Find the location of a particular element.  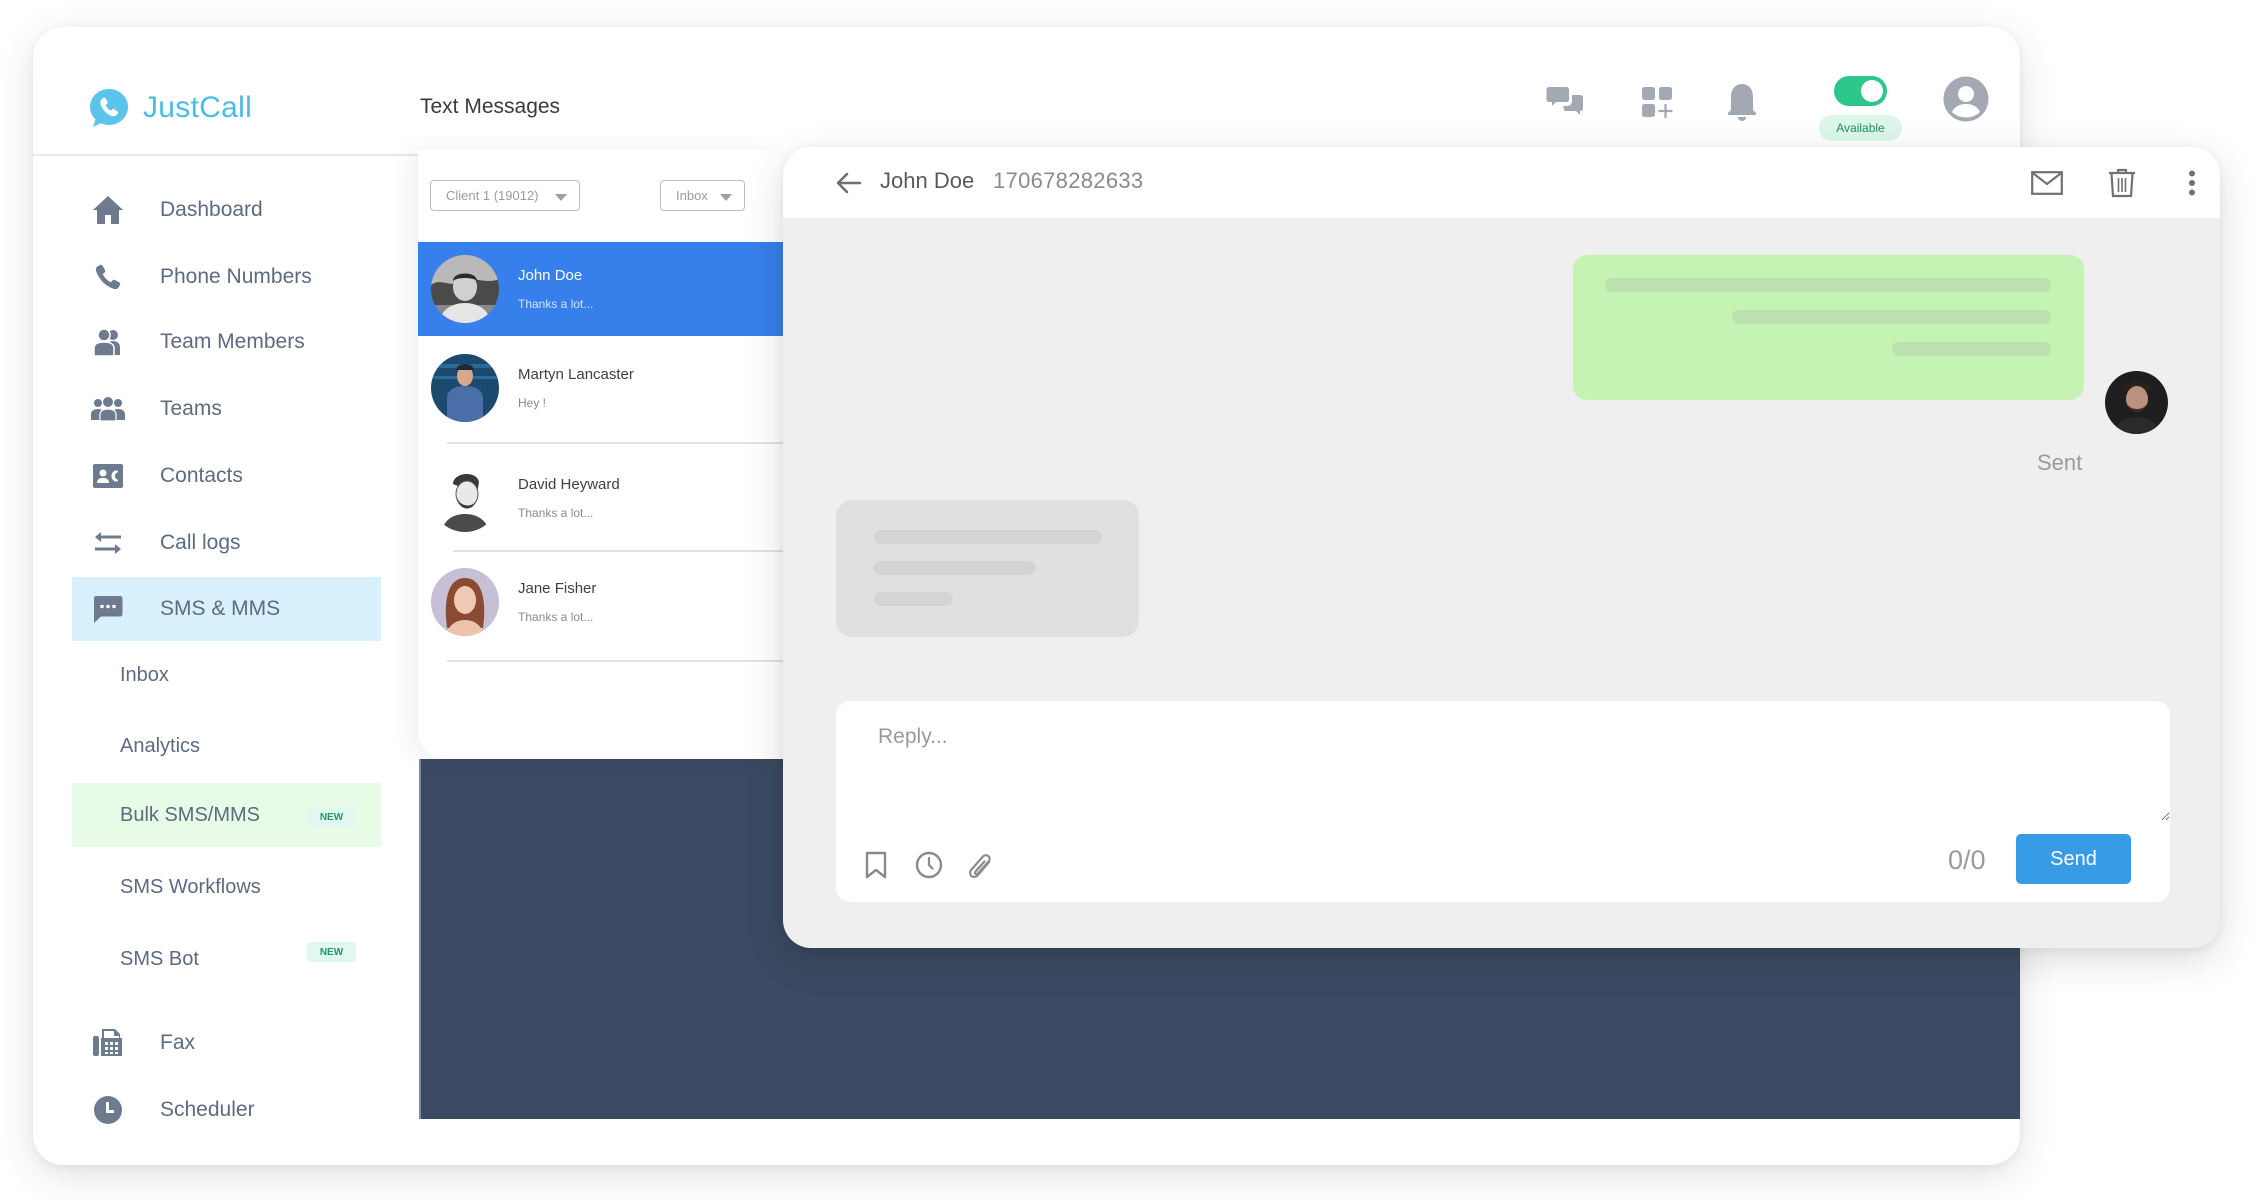

apps-add-icon is located at coordinates (1657, 102).